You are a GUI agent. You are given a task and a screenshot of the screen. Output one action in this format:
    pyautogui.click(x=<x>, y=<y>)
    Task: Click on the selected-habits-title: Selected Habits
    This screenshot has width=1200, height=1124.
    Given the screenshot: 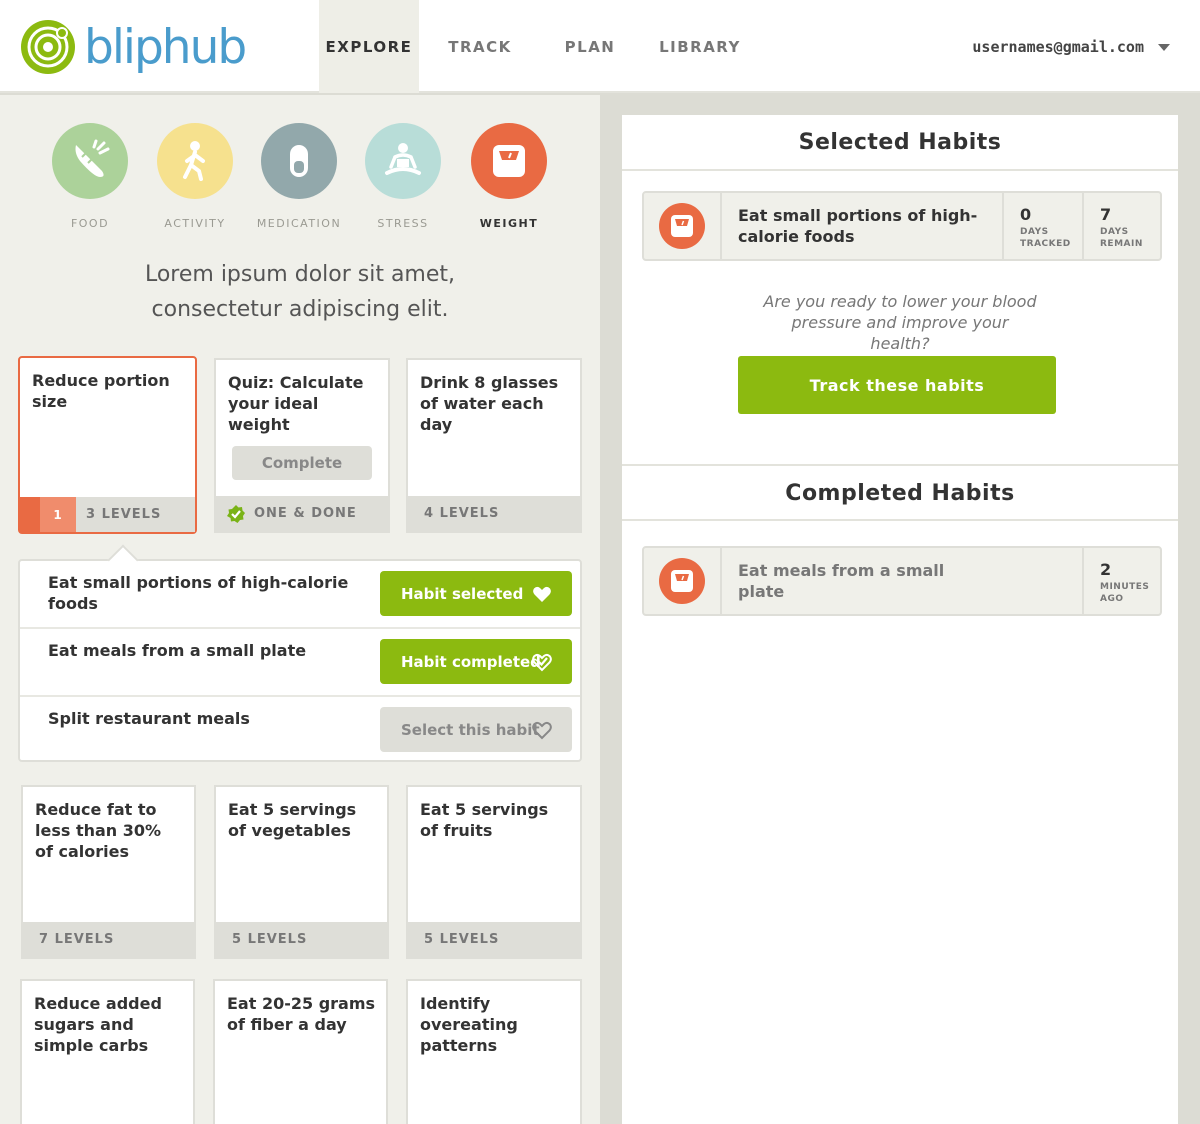 What is the action you would take?
    pyautogui.click(x=900, y=142)
    